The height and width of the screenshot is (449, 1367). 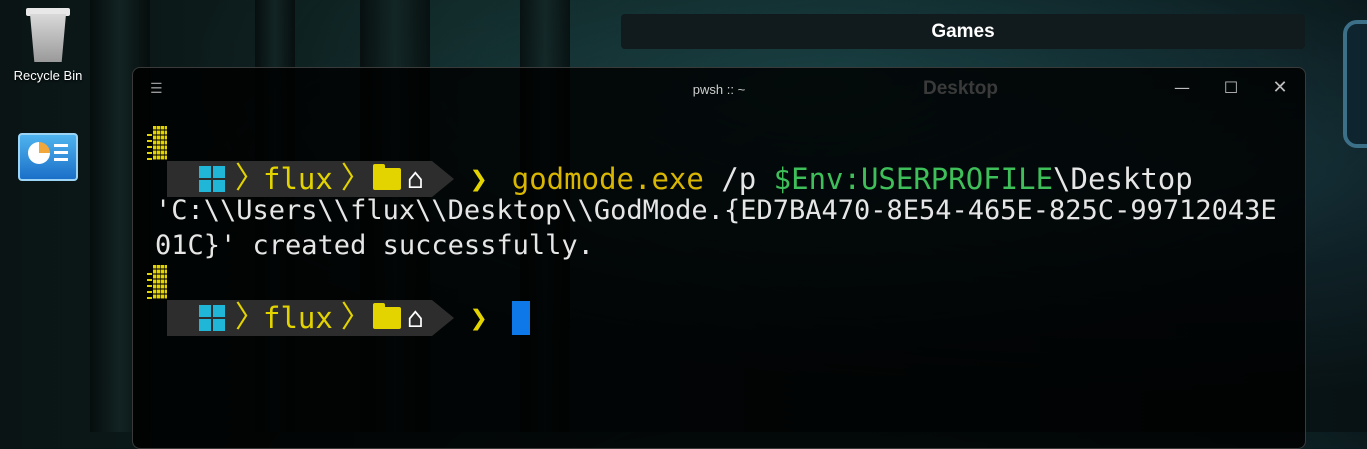 I want to click on window-title: pwsh :: ~, so click(x=719, y=89).